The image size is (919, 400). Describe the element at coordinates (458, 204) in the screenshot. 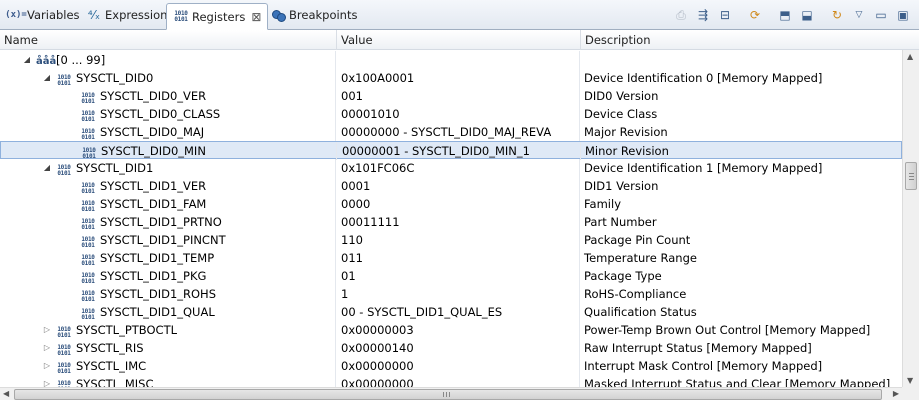

I see `value-cell: 0000` at that location.